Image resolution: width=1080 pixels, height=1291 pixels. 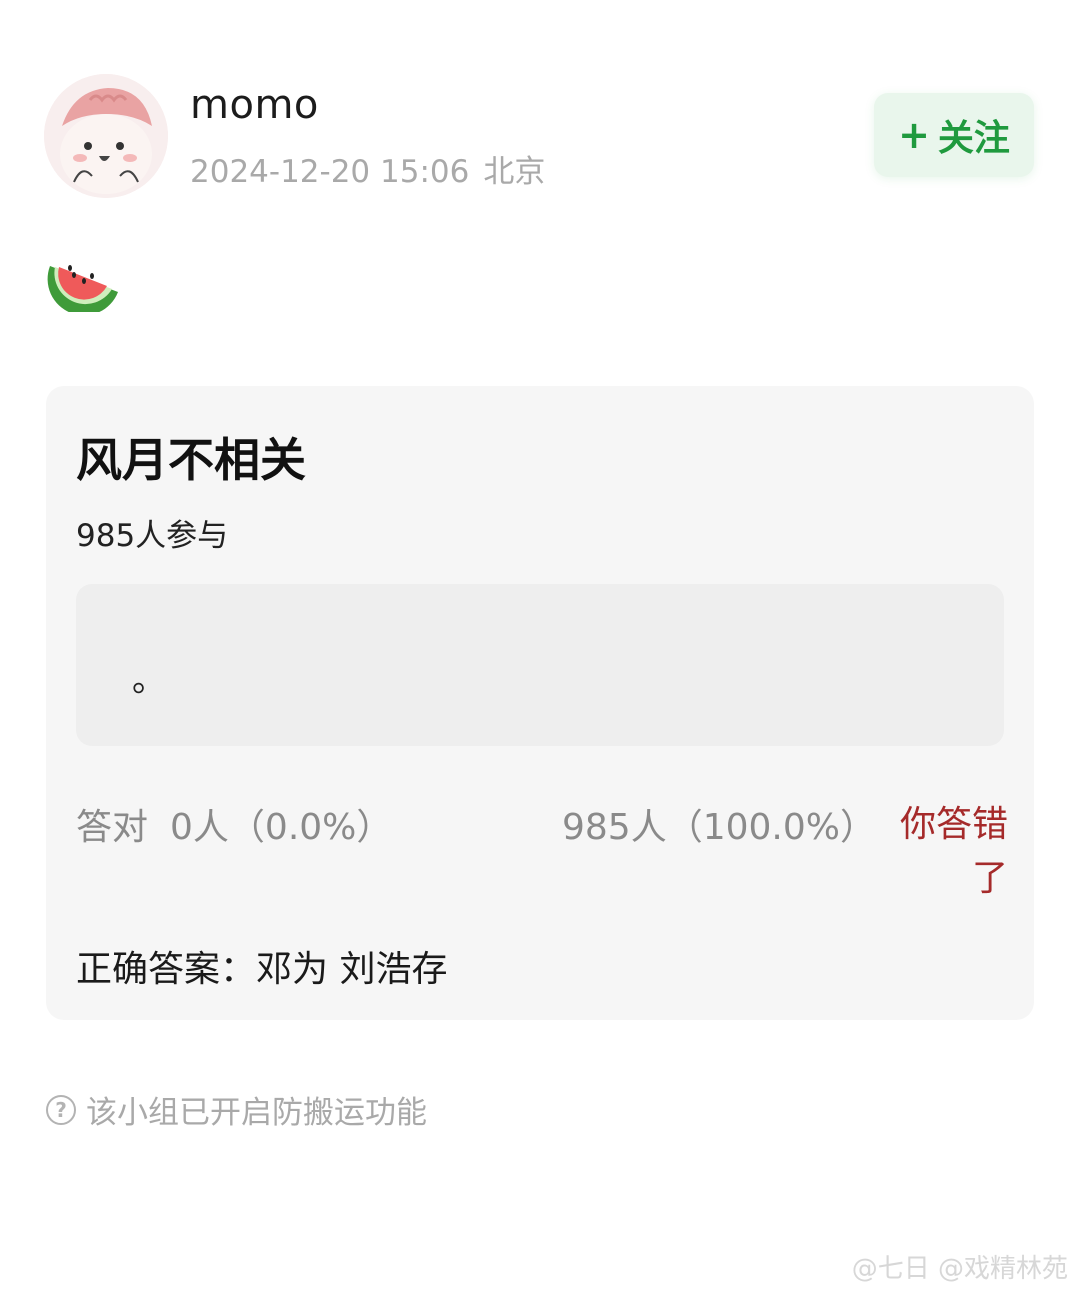 I want to click on post-location: 北京, so click(x=514, y=172).